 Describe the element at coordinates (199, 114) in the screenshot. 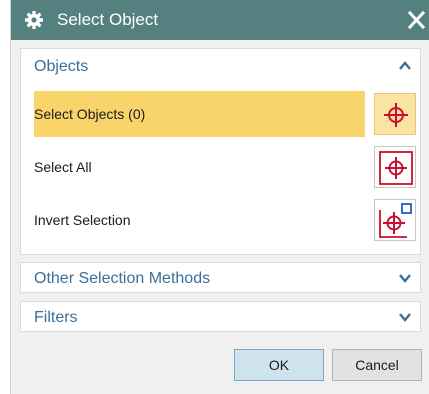

I see `select-objects-label: Select Objects (0)` at that location.